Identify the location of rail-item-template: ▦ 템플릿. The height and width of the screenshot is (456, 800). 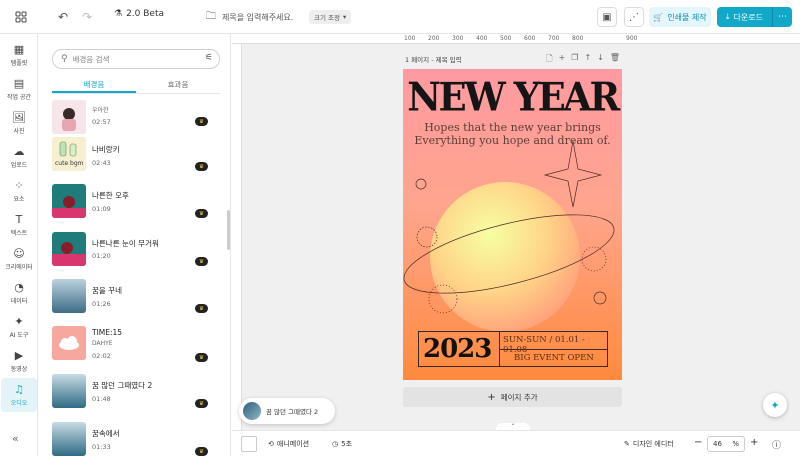
(19, 55).